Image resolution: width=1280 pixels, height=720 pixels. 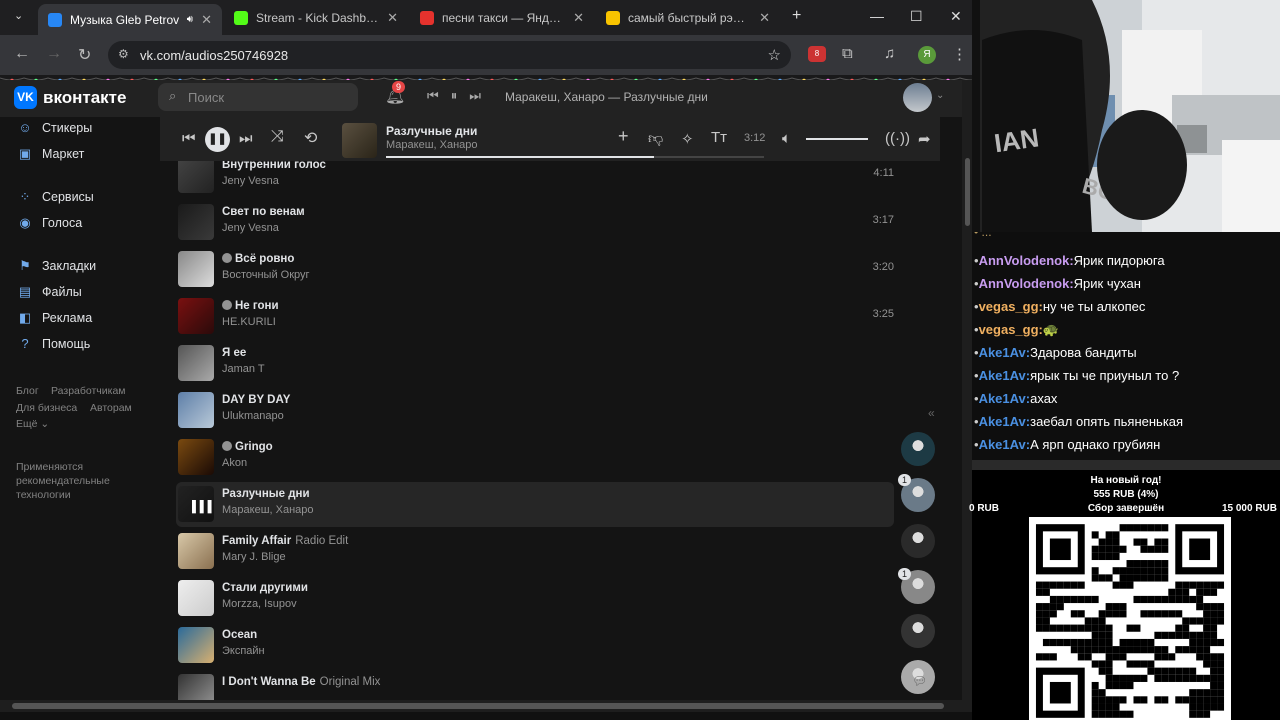 What do you see at coordinates (310, 138) in the screenshot?
I see `repeat-icon: ⟲` at bounding box center [310, 138].